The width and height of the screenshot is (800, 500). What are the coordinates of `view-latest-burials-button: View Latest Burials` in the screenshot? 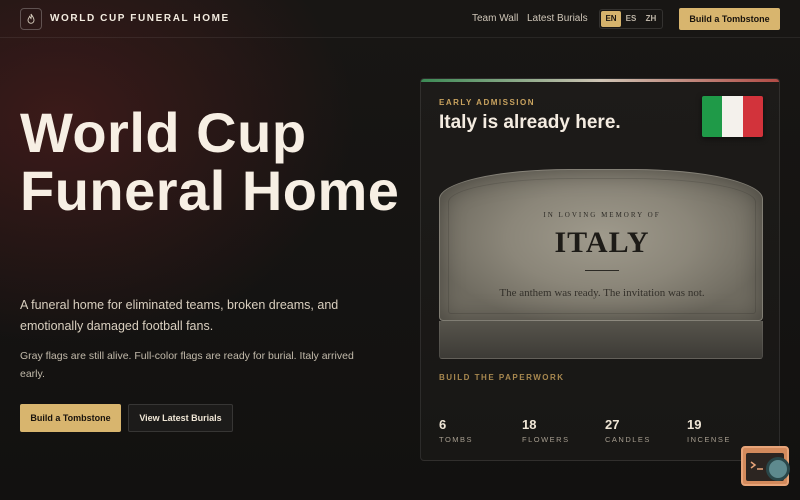 It's located at (180, 418).